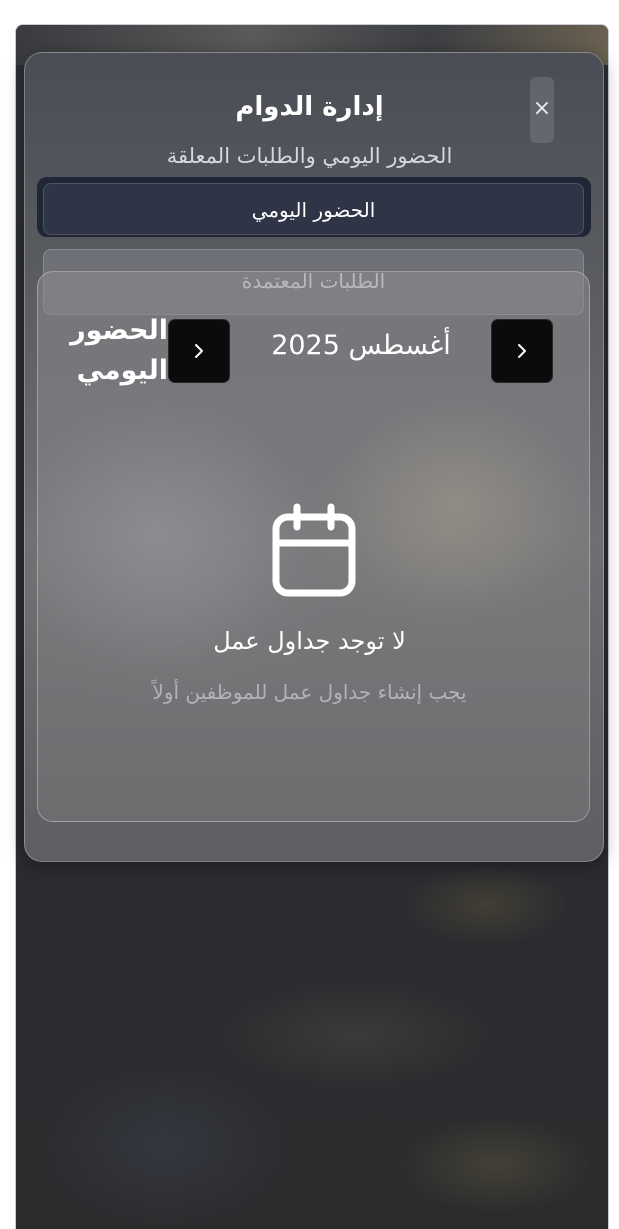  I want to click on empty-state-hint: يجب إنشاء جداول عمل للموظفين أولاً, so click(309, 692).